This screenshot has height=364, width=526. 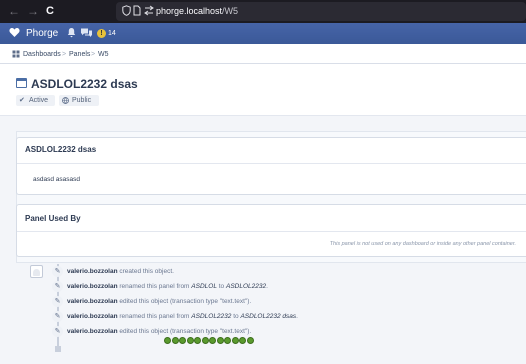 I want to click on globe-icon, so click(x=65, y=101).